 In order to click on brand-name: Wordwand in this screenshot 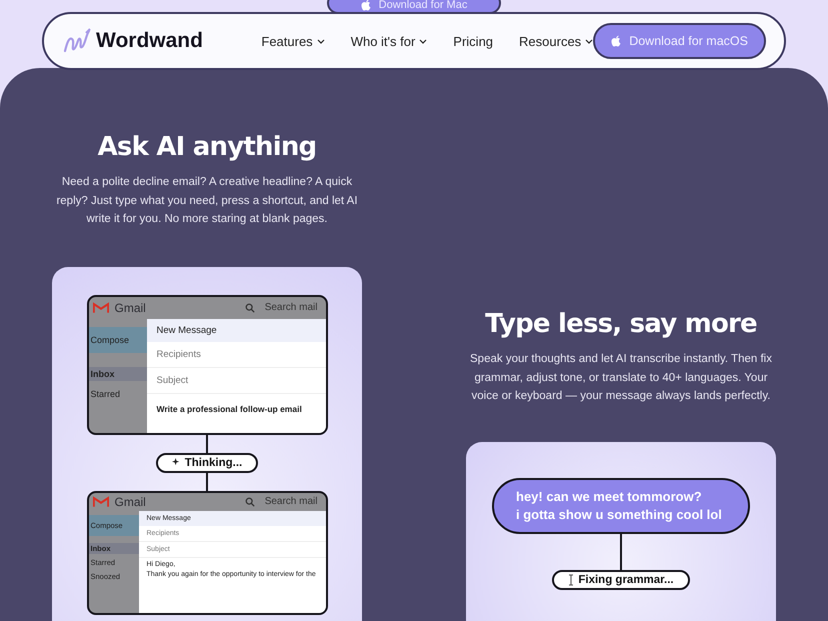, I will do `click(149, 41)`.